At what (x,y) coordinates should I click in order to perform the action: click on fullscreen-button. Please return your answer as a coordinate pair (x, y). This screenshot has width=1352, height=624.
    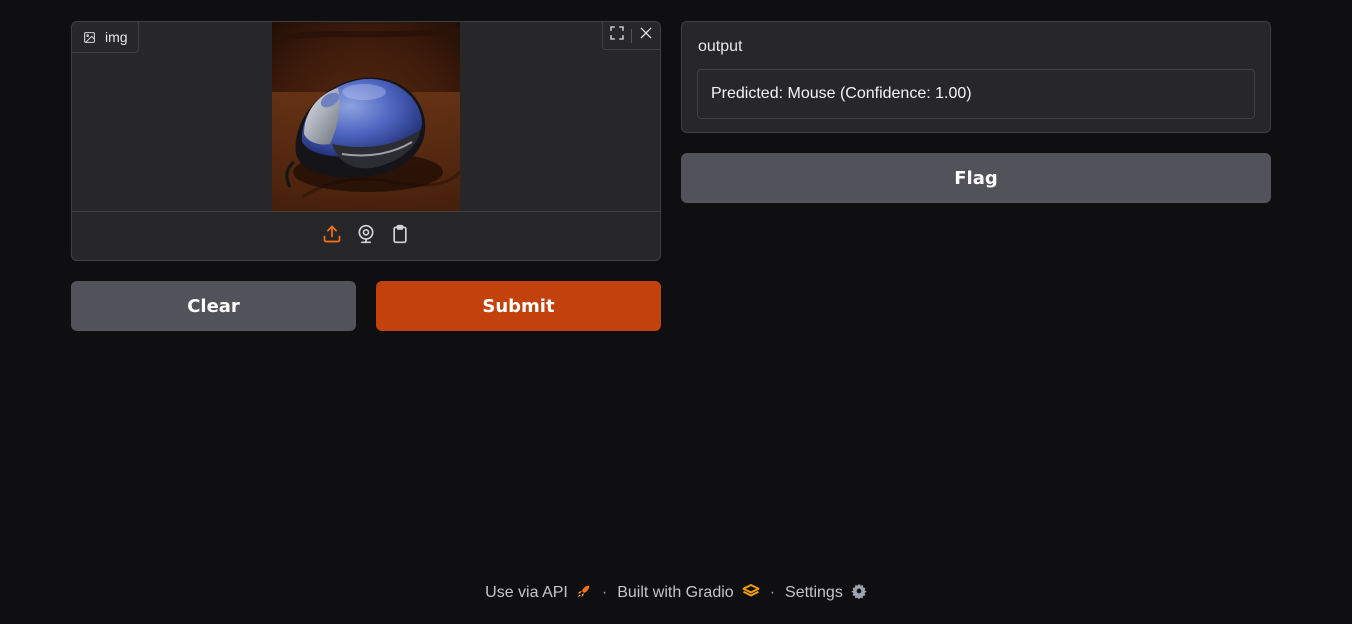
    Looking at the image, I should click on (617, 36).